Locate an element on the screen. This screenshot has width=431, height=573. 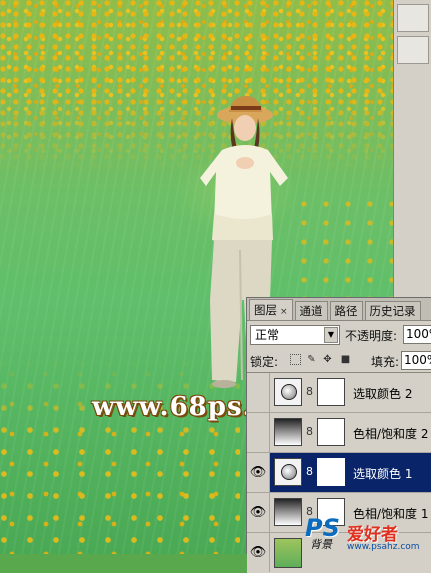
blend-opacity-row: 正常 ▼ 不透明度: 100% is located at coordinates (340, 336).